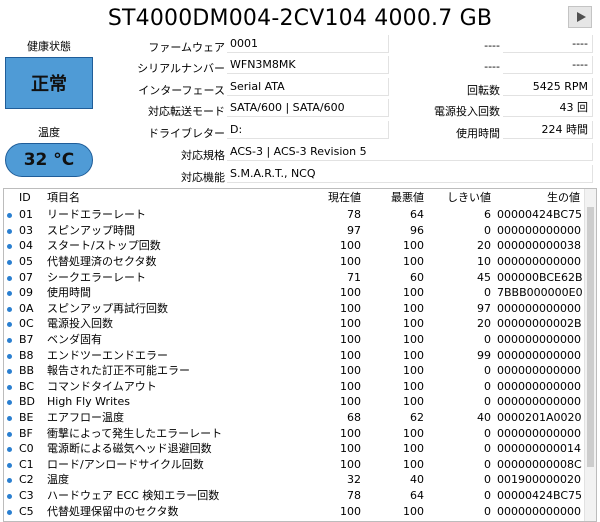 The image size is (600, 522). Describe the element at coordinates (293, 511) in the screenshot. I see `table-row: C5 代替処理保留中のセクタ数 100 100 0 000000000000` at that location.